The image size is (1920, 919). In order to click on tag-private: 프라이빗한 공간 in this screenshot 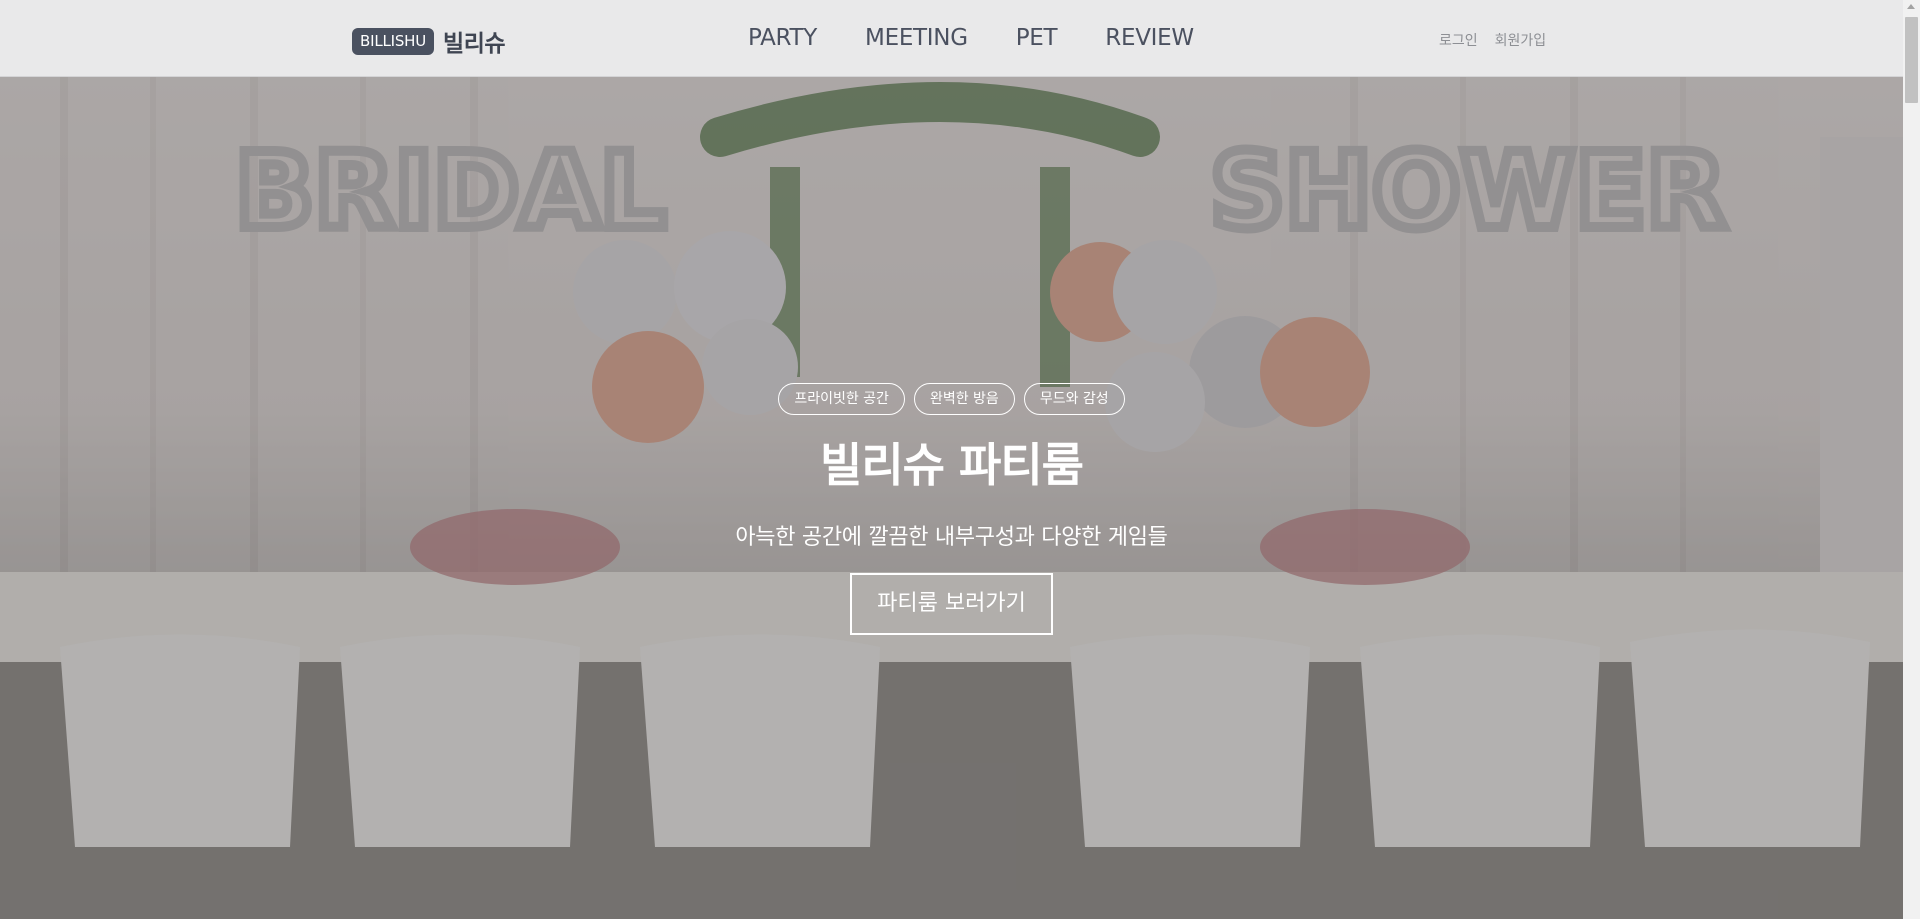, I will do `click(841, 399)`.